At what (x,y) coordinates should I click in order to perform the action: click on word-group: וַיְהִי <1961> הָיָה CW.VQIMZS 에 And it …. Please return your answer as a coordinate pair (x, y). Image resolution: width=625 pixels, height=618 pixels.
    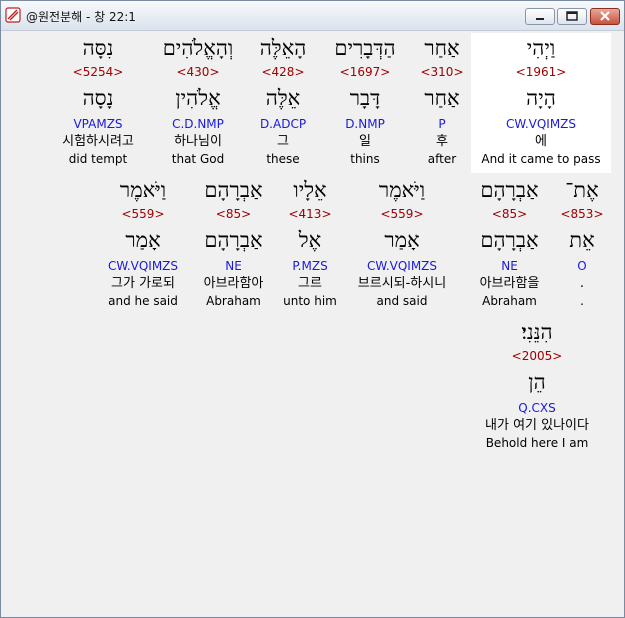
    Looking at the image, I should click on (541, 103).